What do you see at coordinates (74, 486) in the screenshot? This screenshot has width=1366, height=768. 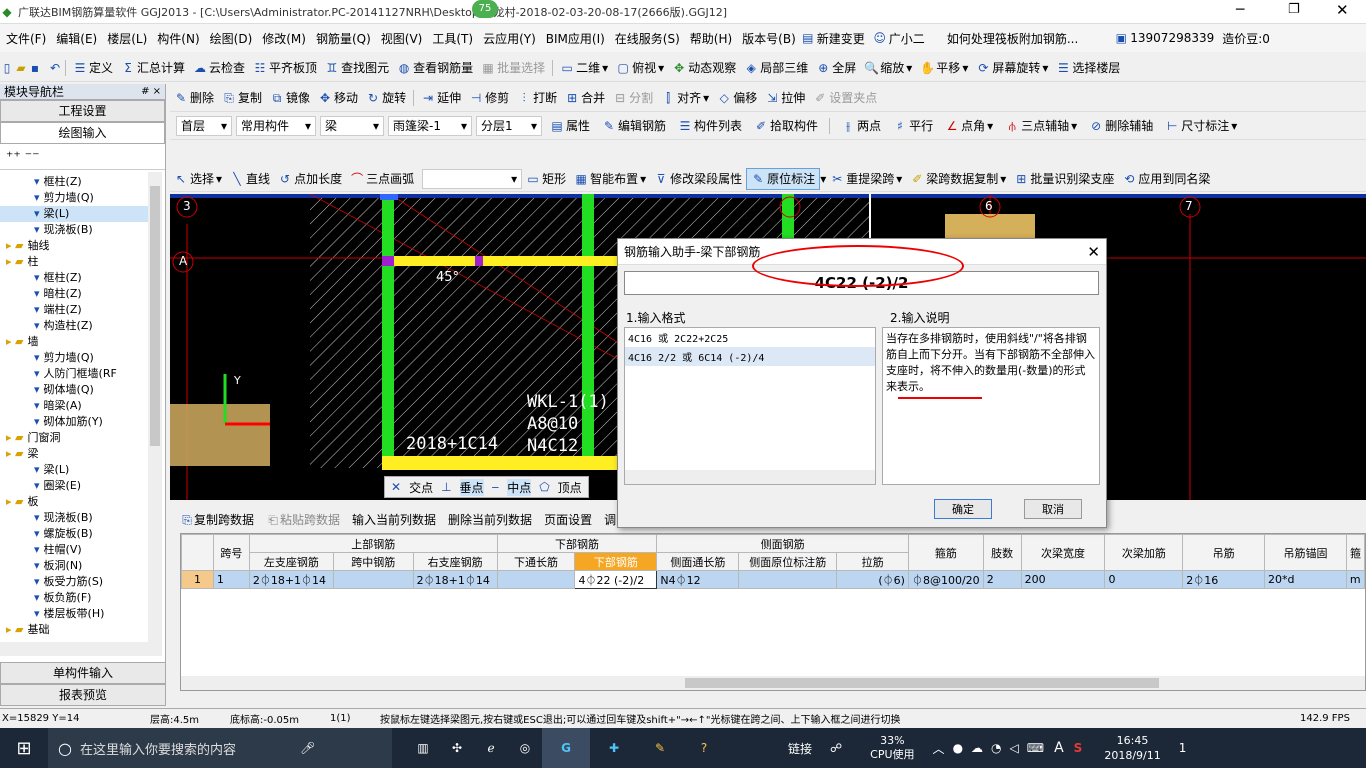 I see `tree-item: ▾ 圈梁(E)` at bounding box center [74, 486].